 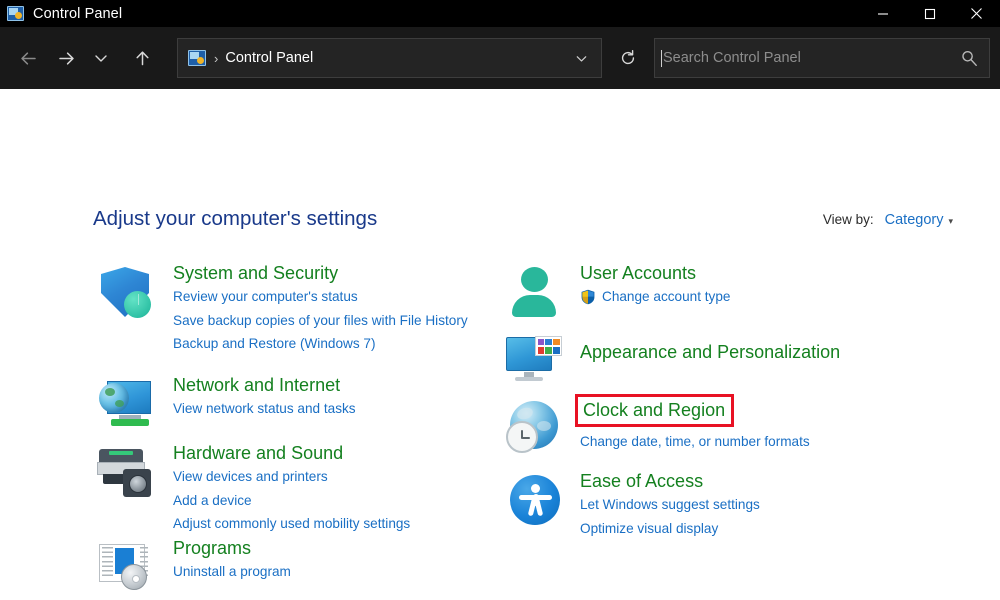 I want to click on link-add-a-device: Add a device, so click(x=328, y=501).